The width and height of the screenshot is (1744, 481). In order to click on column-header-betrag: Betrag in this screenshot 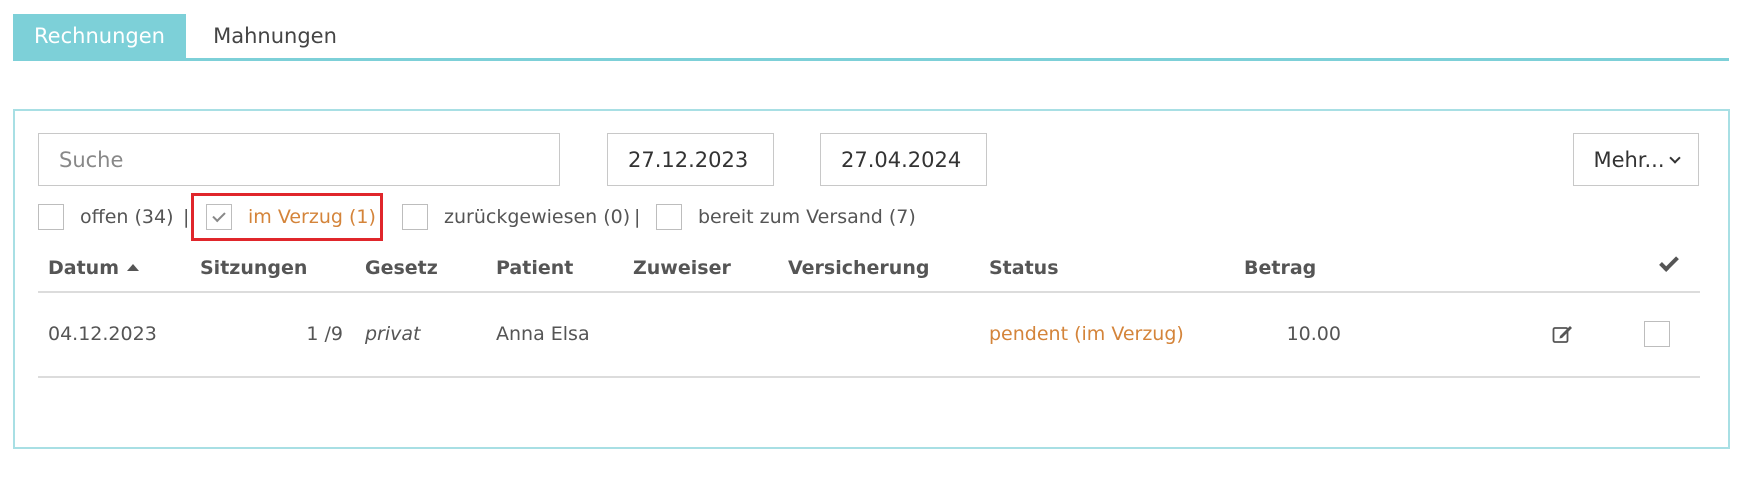, I will do `click(1280, 268)`.